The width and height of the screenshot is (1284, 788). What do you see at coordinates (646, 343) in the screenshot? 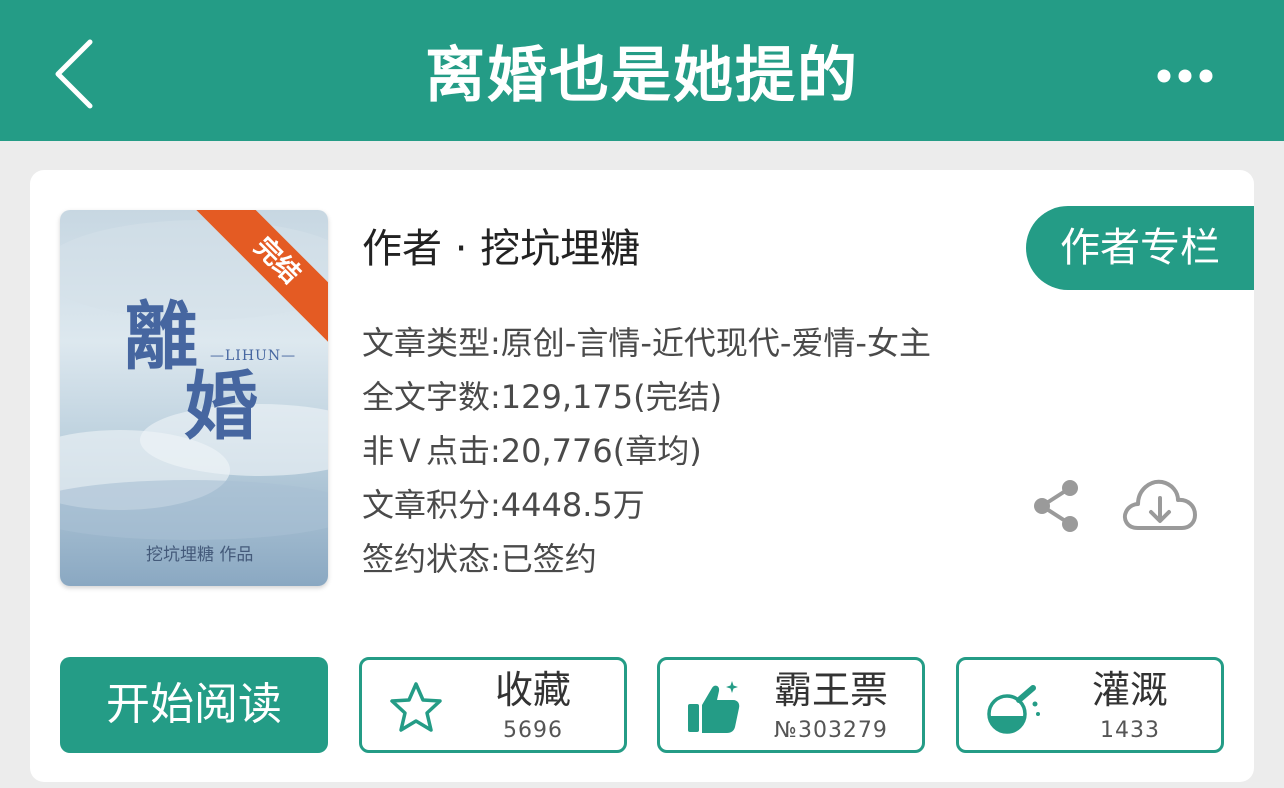
I see `info-row-type: 文章类型:原创-言情-近代现代-爱情-女主` at bounding box center [646, 343].